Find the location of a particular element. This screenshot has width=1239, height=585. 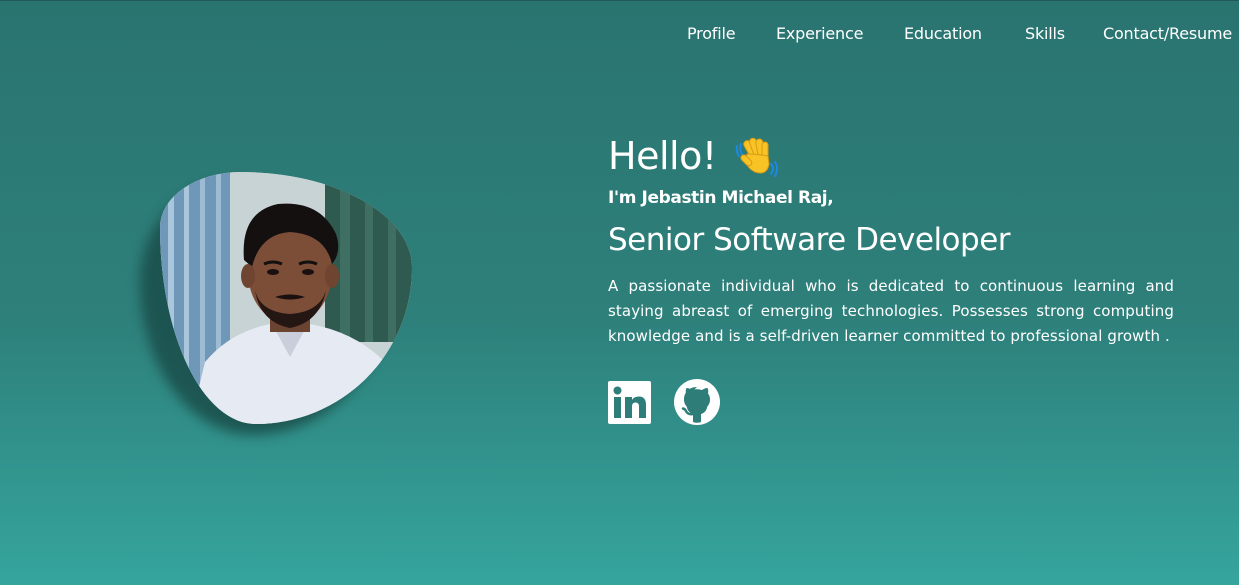

linkedin-link is located at coordinates (629, 404).